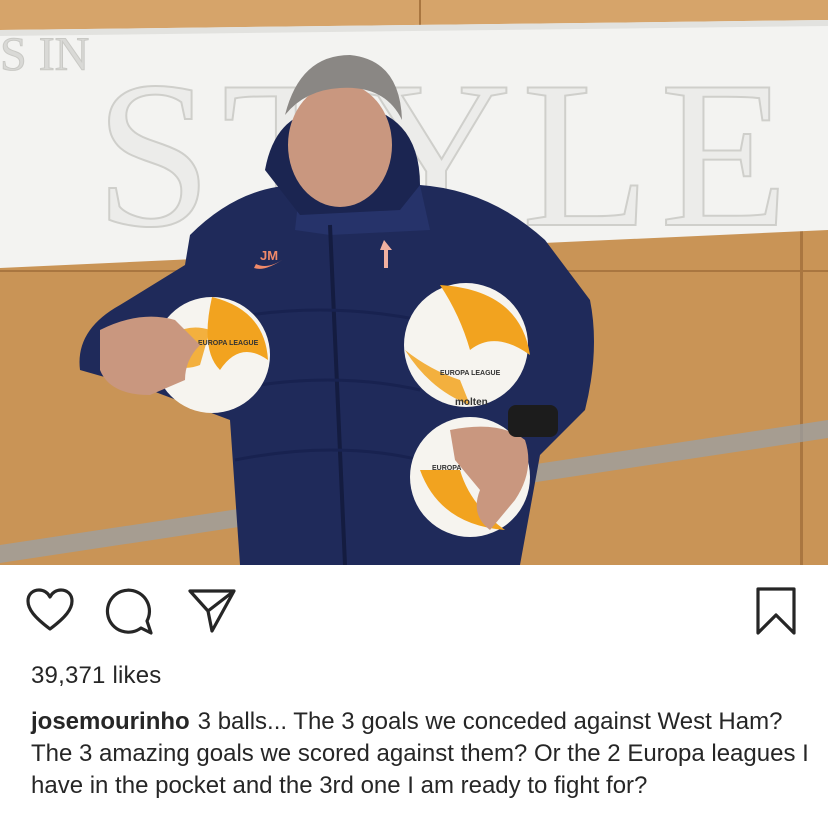 The image size is (828, 834). I want to click on bookmark-icon, so click(776, 611).